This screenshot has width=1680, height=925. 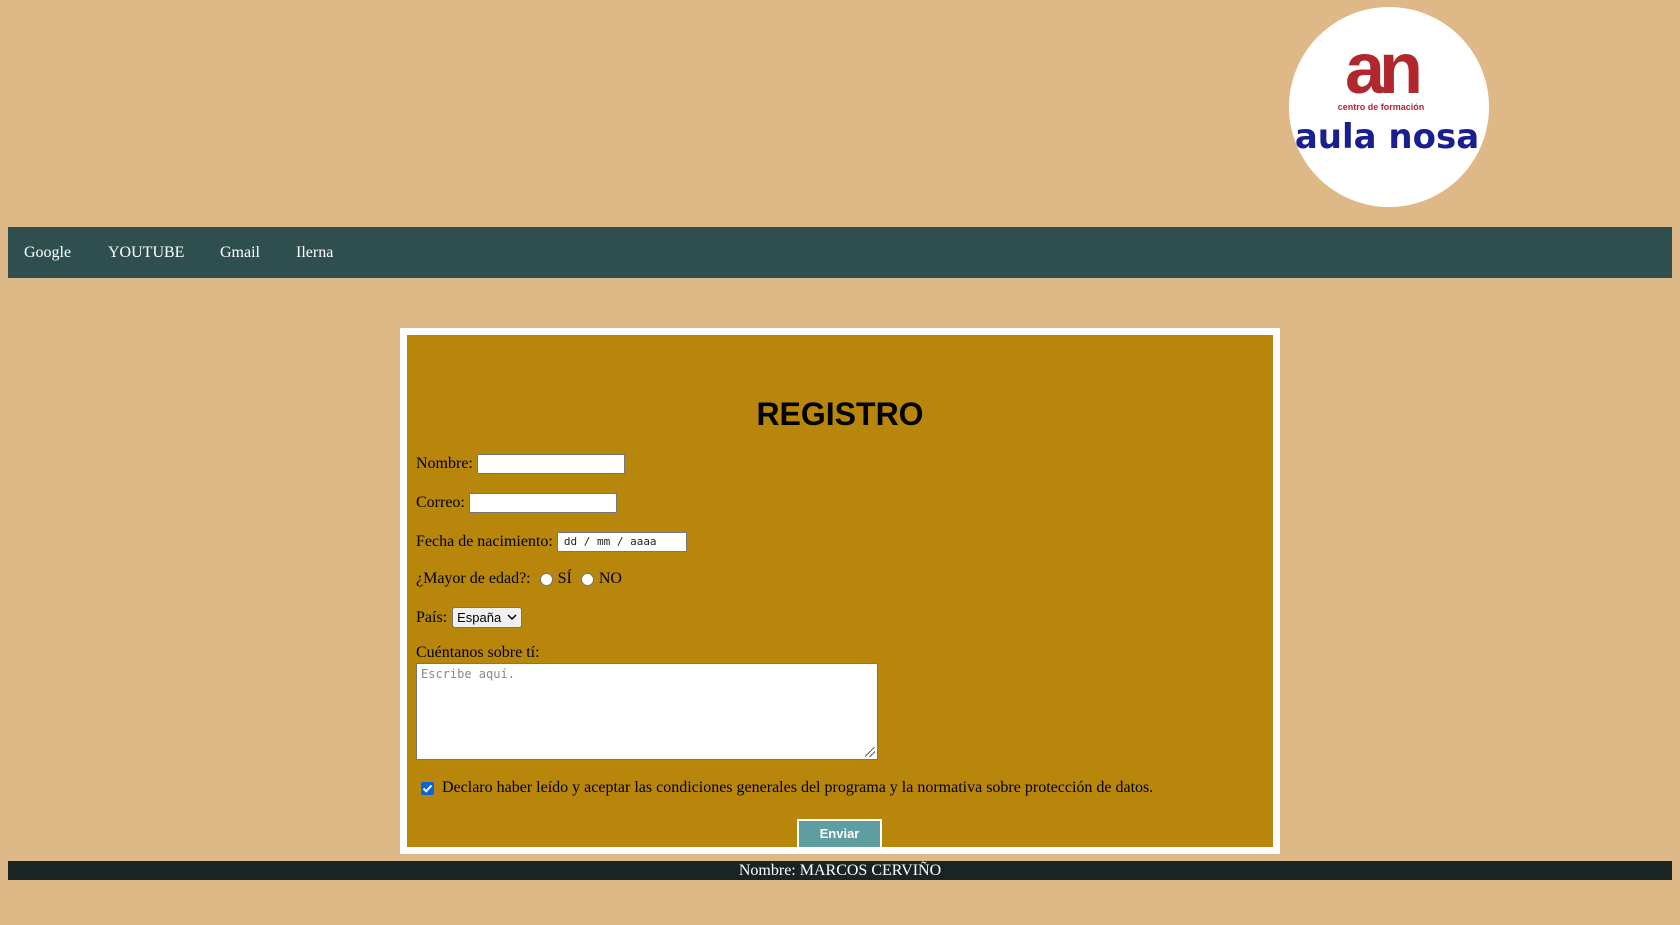 I want to click on adult-row: ¿Mayor de edad?: SÍ NO, so click(x=519, y=579).